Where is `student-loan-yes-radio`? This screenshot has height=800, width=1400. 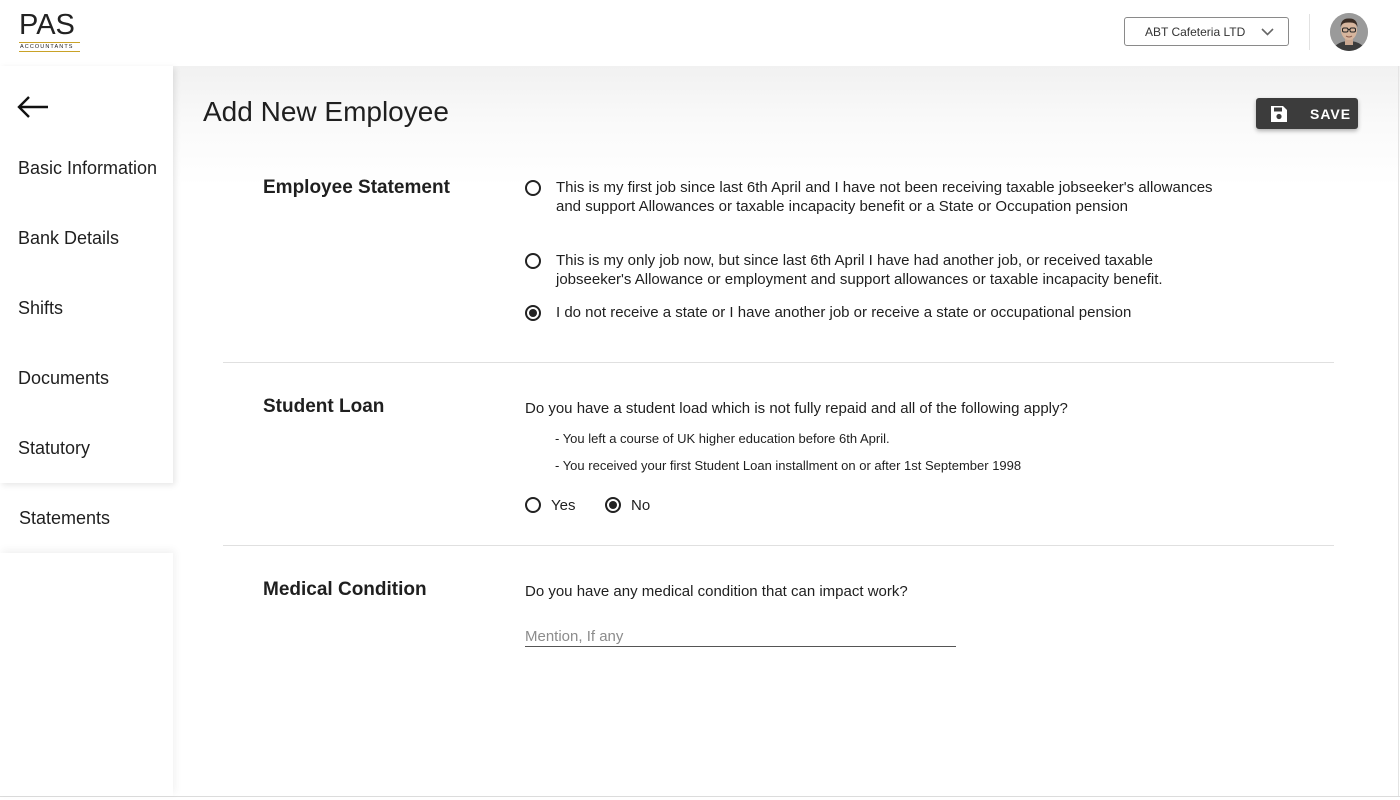
student-loan-yes-radio is located at coordinates (533, 505).